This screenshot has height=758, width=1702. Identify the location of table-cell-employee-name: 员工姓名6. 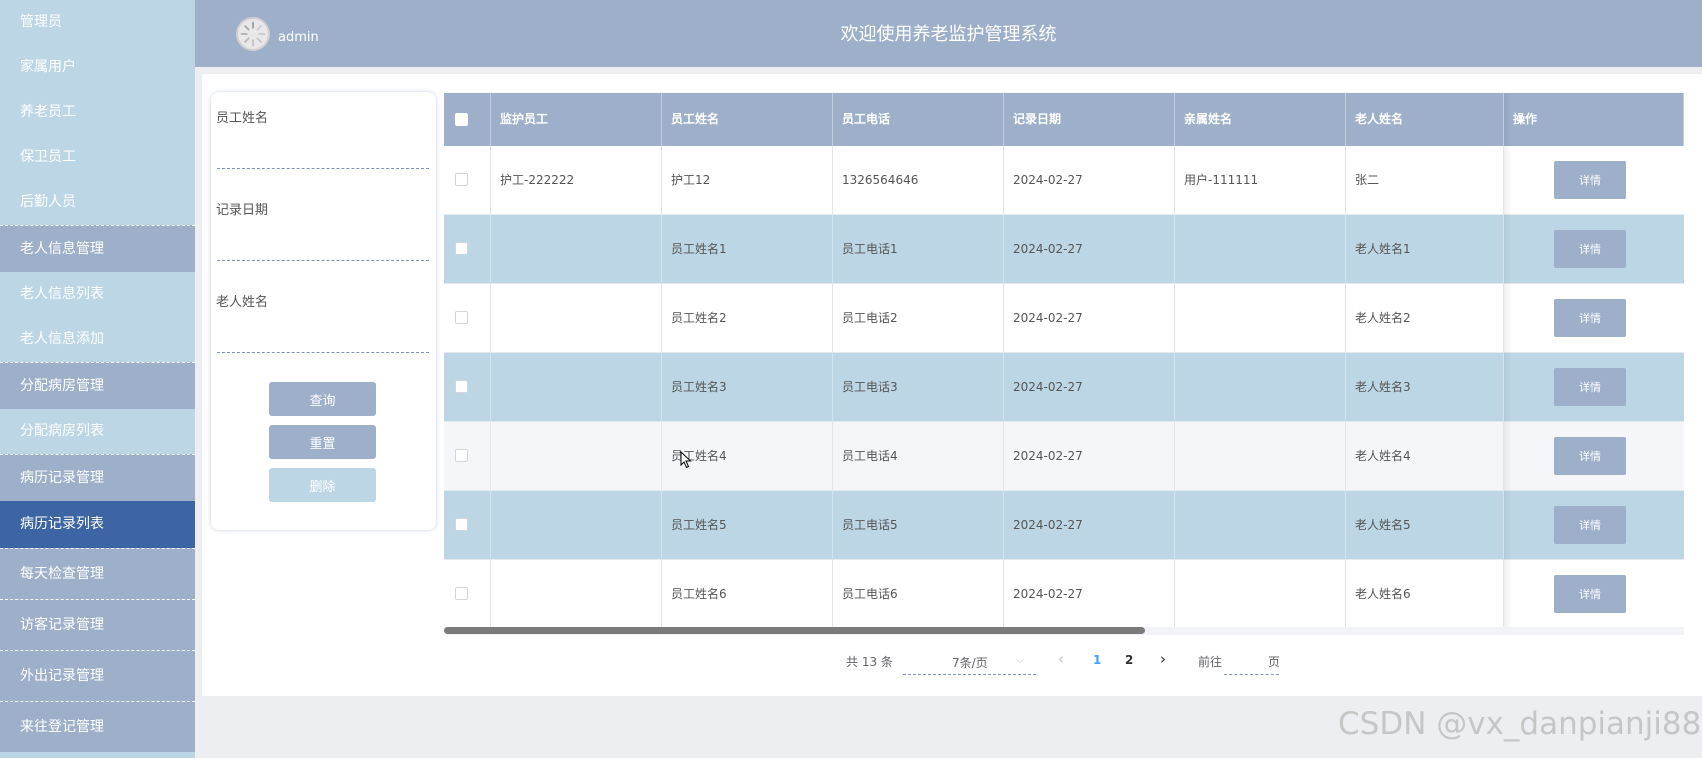
(747, 594).